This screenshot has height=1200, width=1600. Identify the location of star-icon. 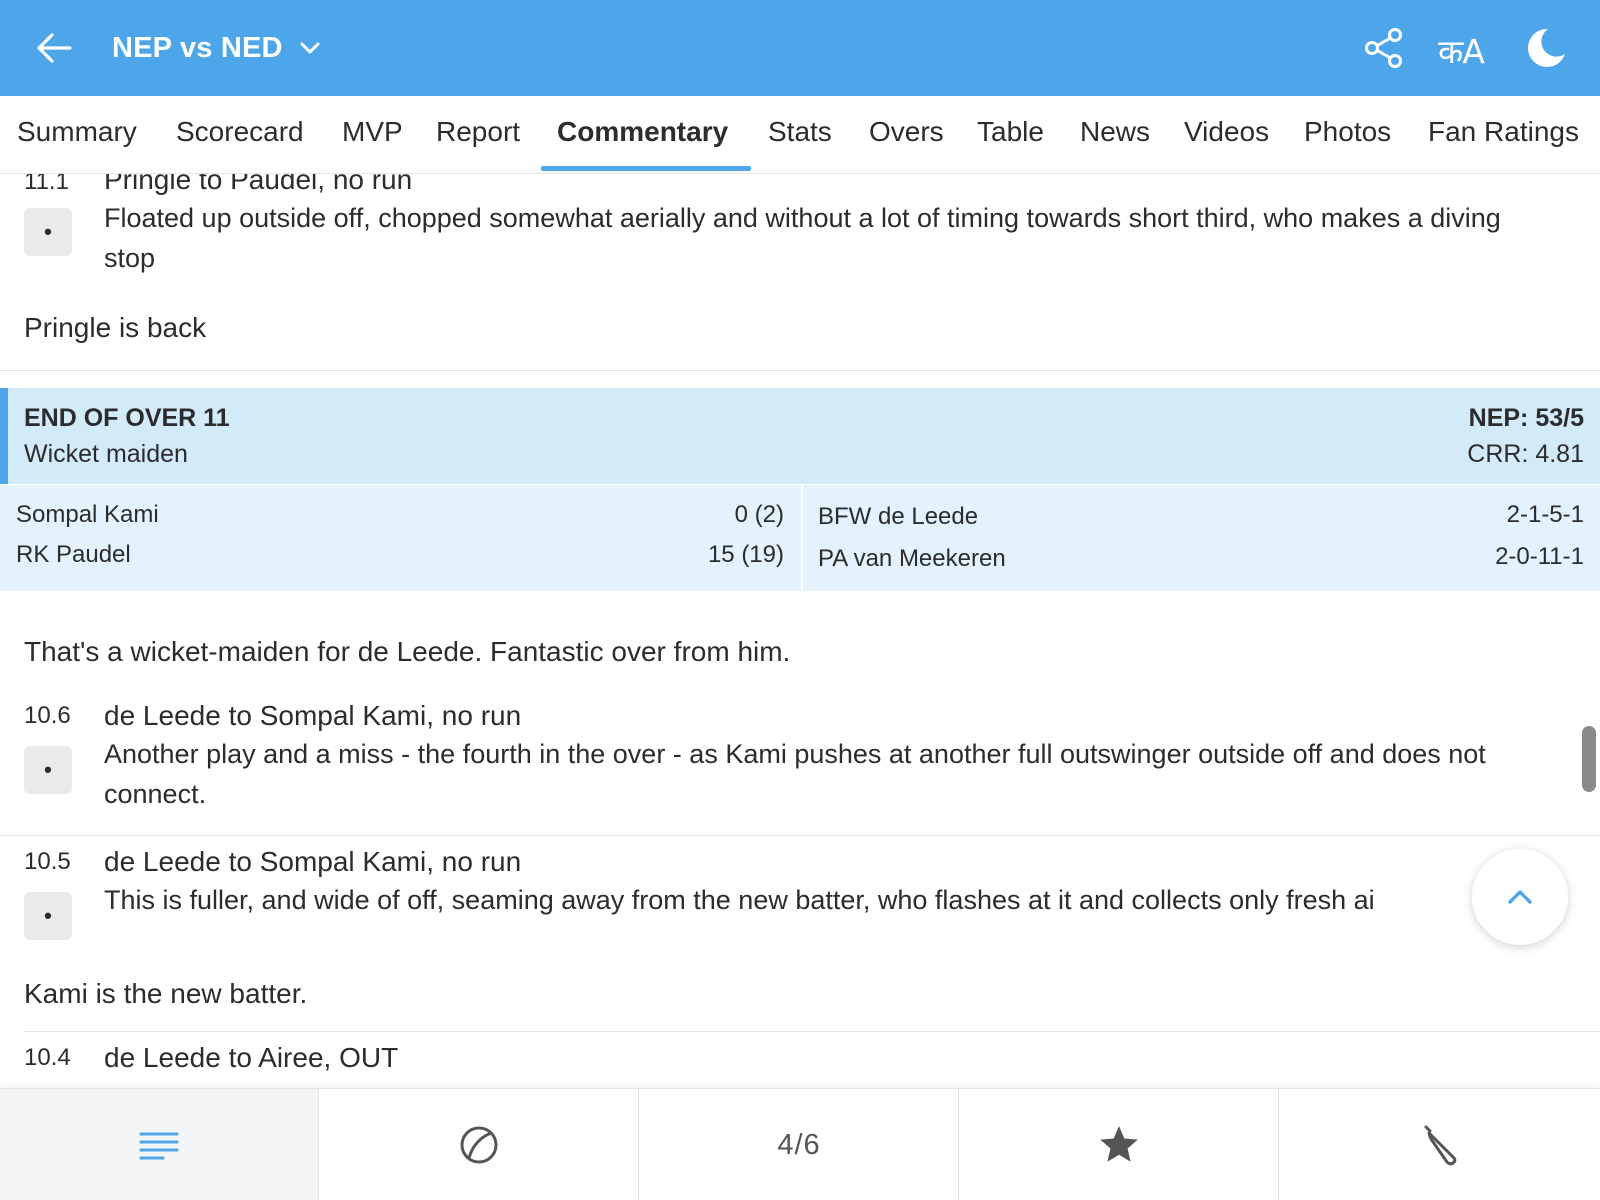
(1119, 1144).